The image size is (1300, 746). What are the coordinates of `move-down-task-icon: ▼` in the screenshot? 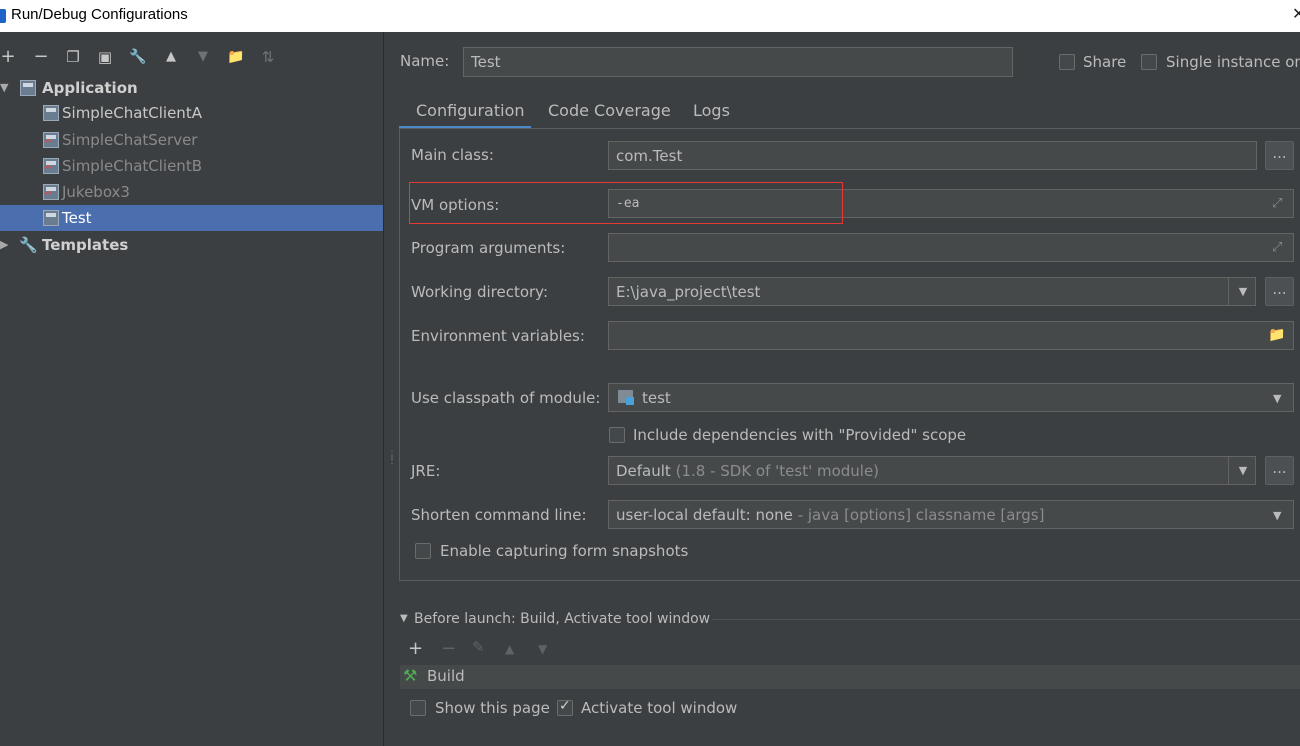 It's located at (542, 649).